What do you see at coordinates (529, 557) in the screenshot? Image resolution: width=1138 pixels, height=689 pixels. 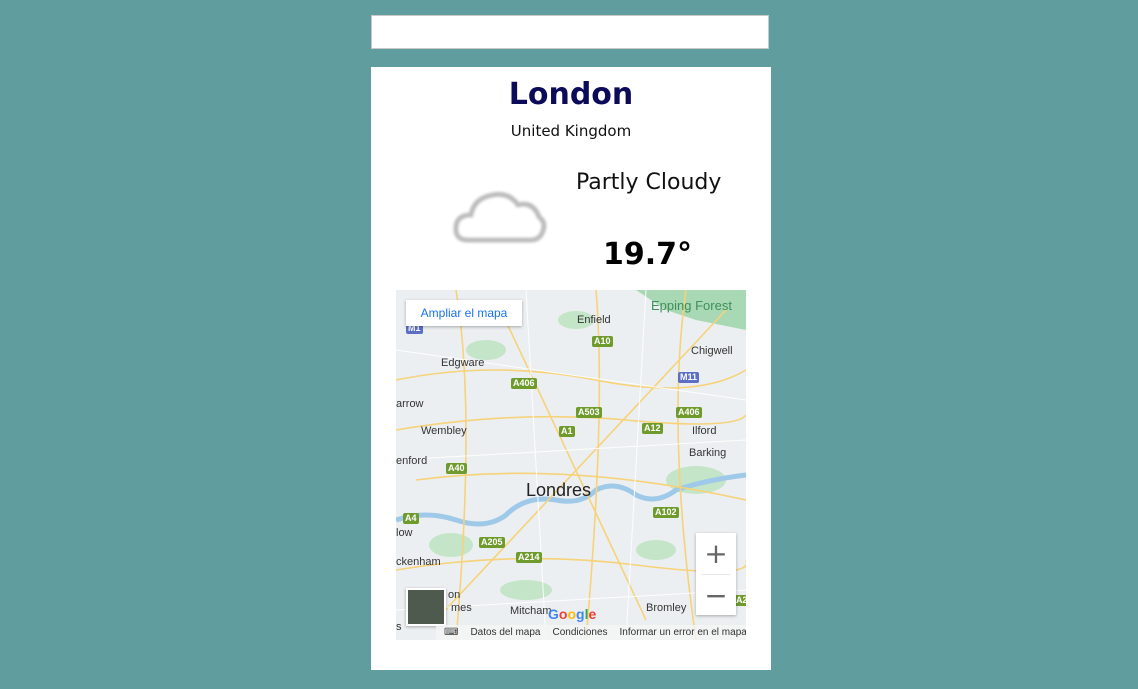 I see `road-shield: A214` at bounding box center [529, 557].